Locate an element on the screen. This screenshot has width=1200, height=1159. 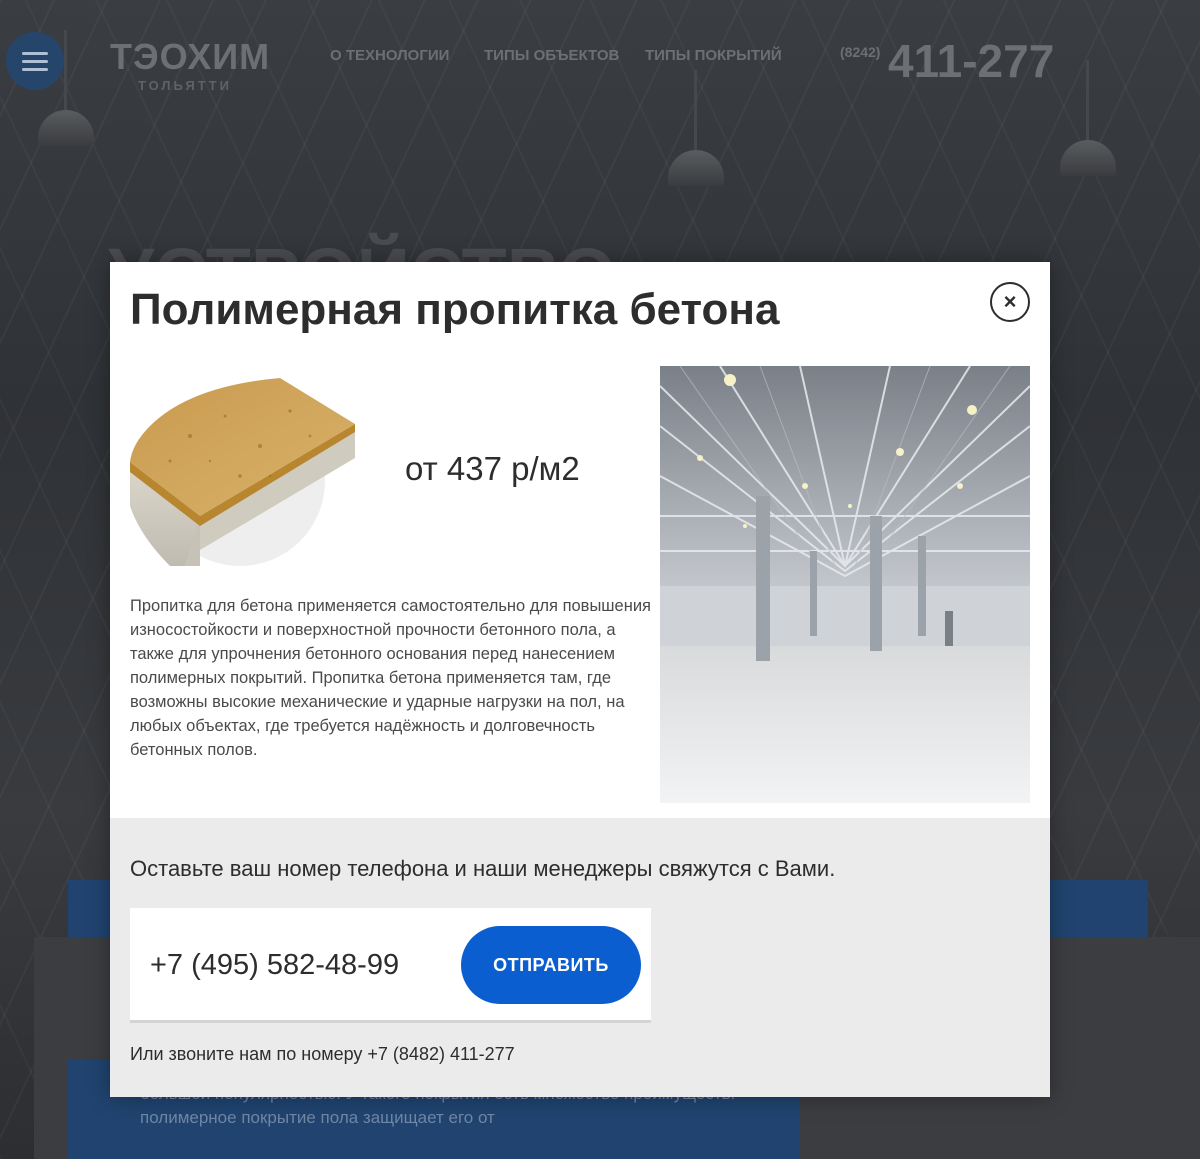
phone-form-box: ОТПРАВИТЬ is located at coordinates (390, 965).